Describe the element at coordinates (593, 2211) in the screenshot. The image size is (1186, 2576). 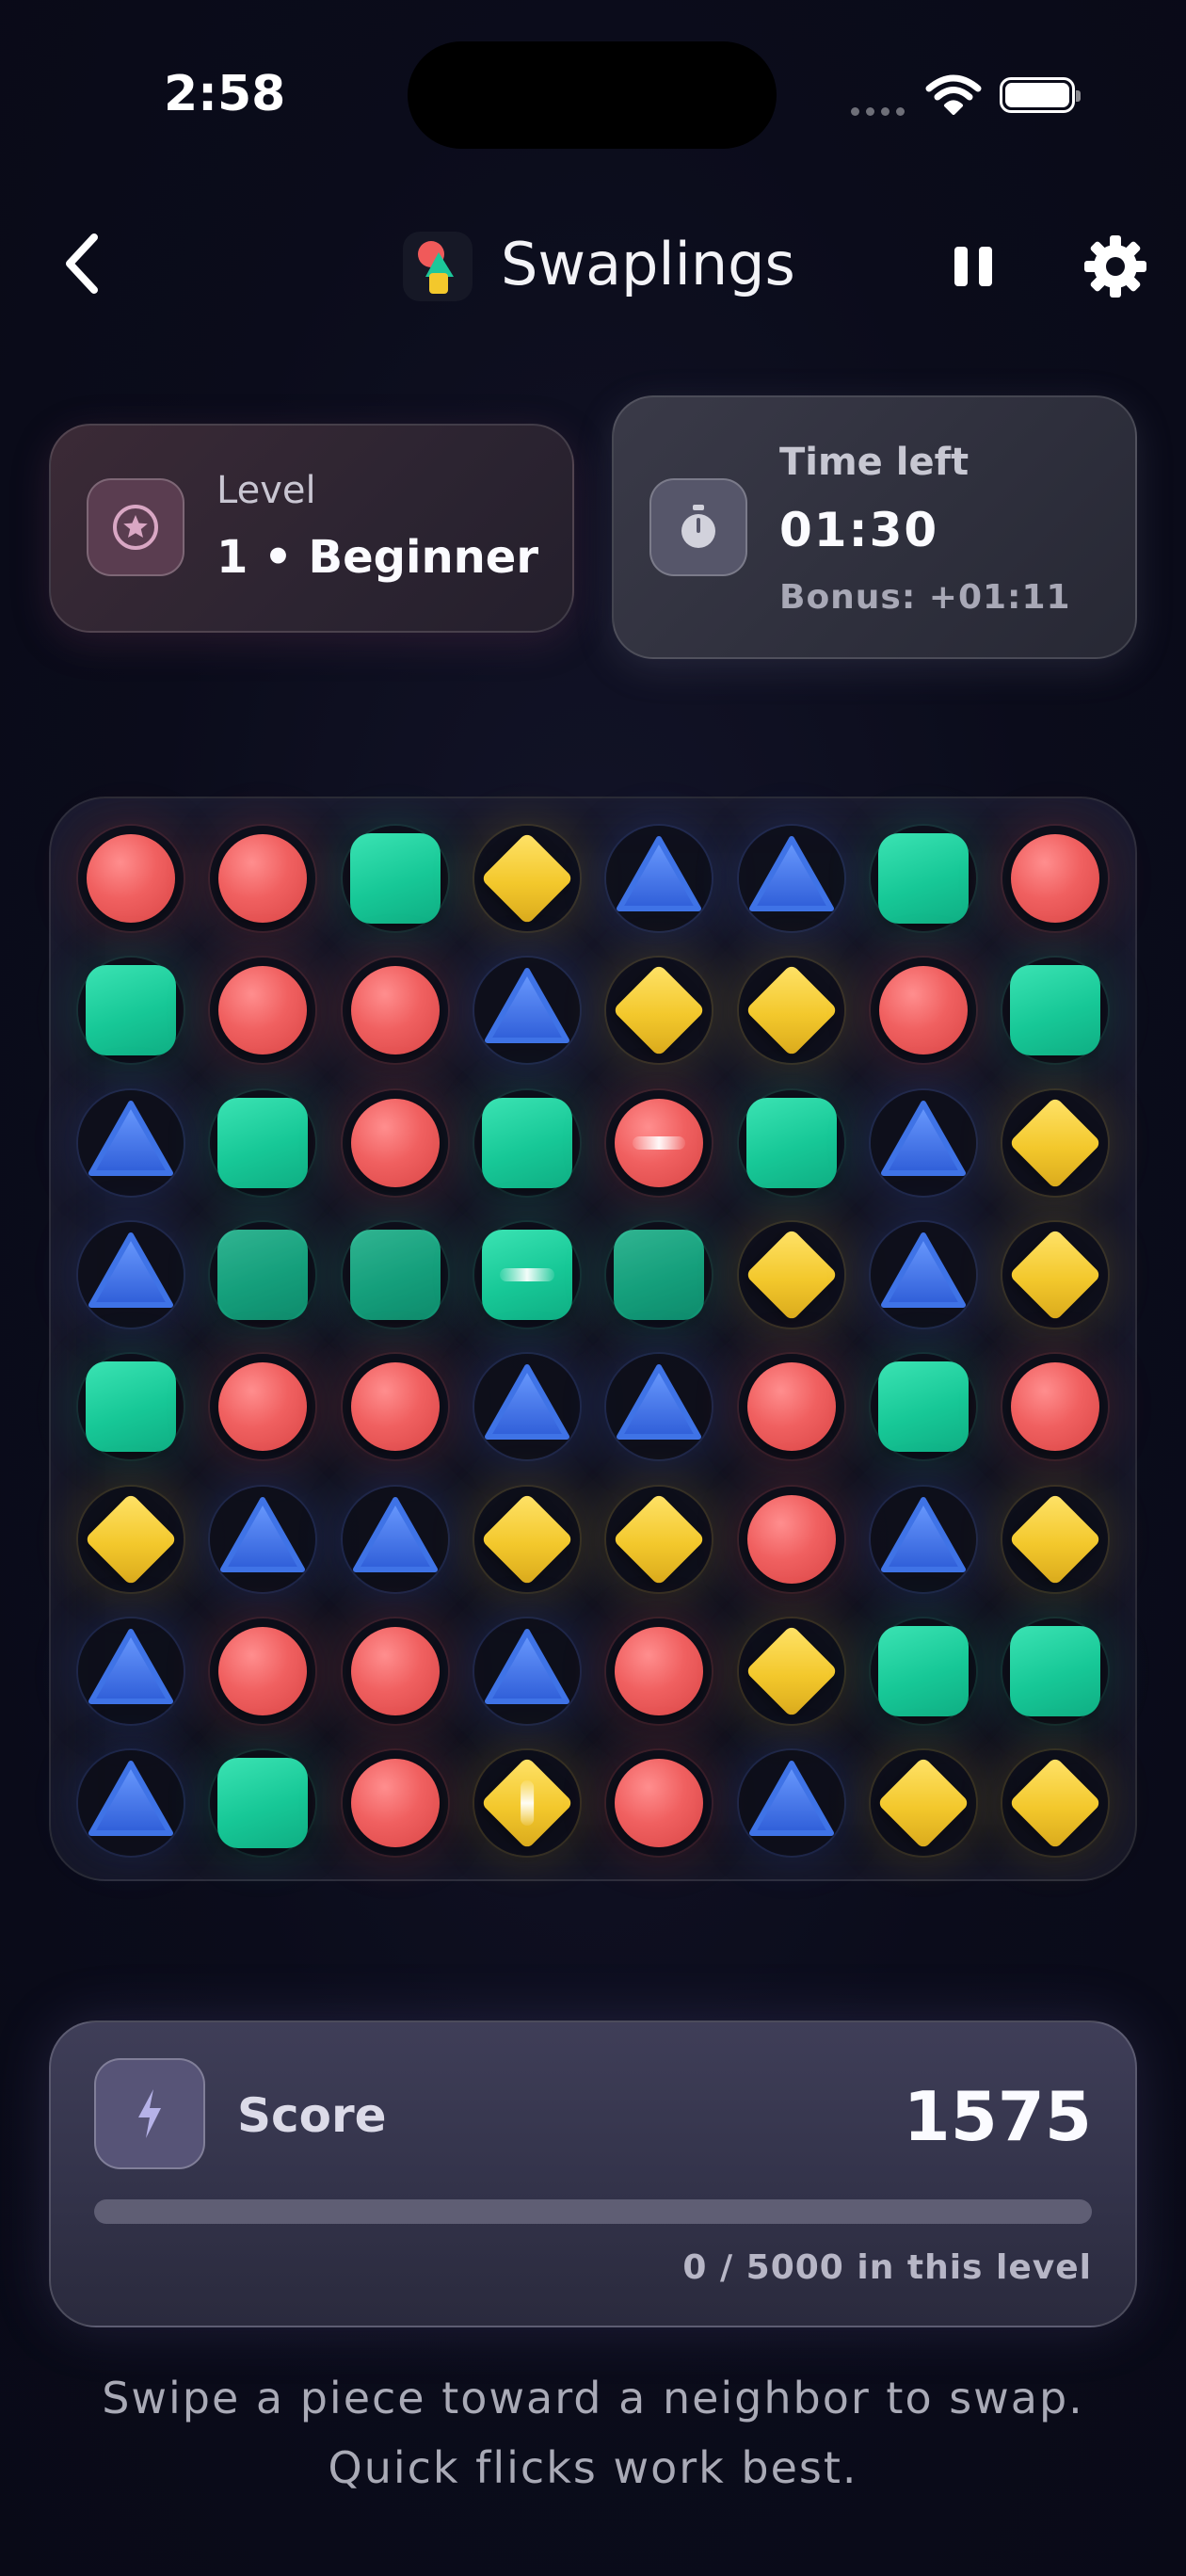
I see `score-progress-bar` at that location.